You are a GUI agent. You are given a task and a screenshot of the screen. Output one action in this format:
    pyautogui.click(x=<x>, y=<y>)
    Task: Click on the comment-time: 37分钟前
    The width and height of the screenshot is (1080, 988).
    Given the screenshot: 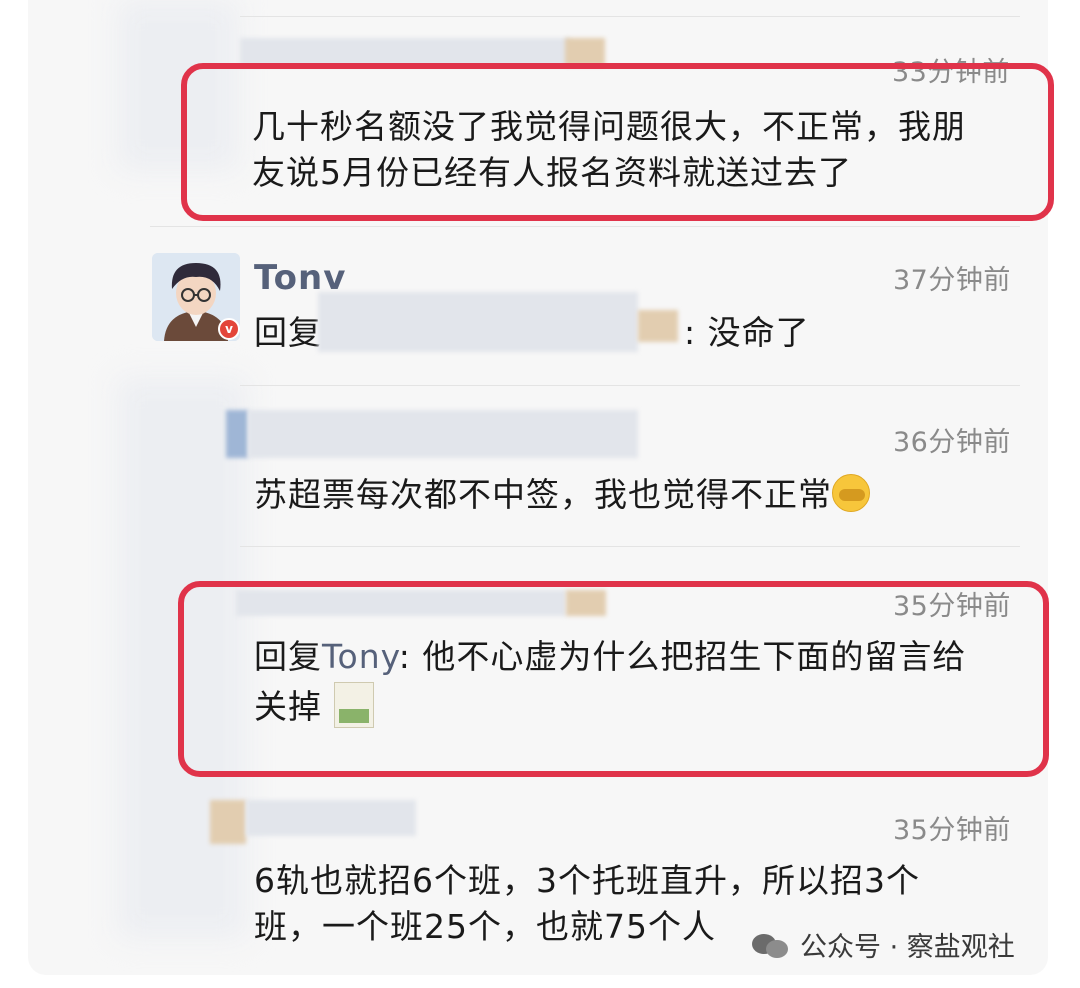 What is the action you would take?
    pyautogui.click(x=952, y=280)
    